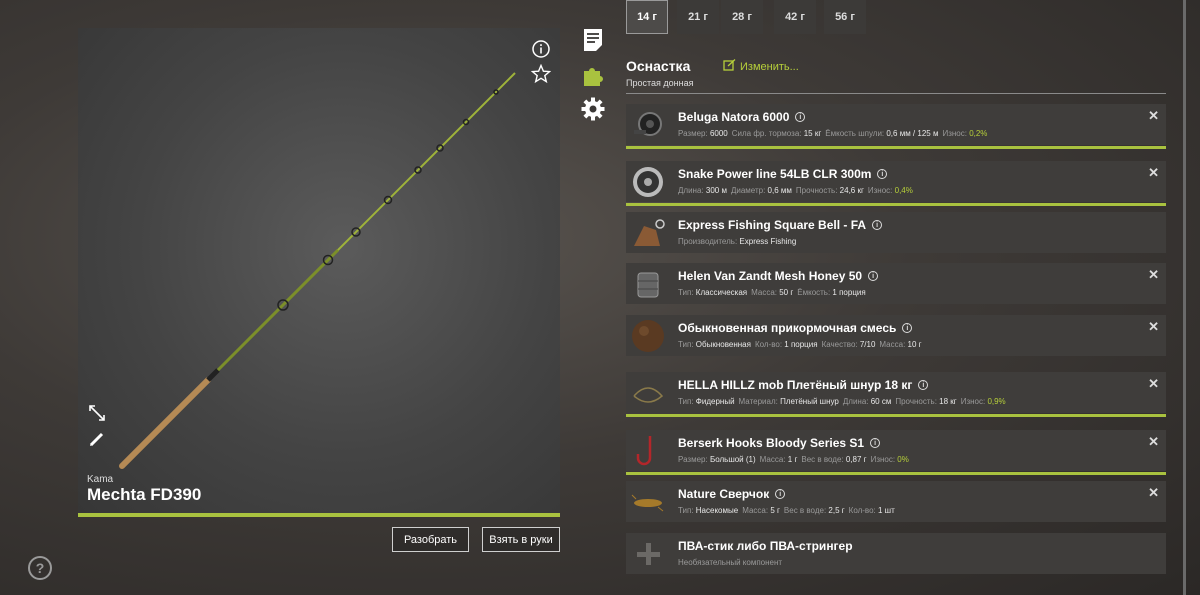 Image resolution: width=1200 pixels, height=595 pixels. I want to click on item-name: Express Fishing Square Bell - FA i, so click(780, 225).